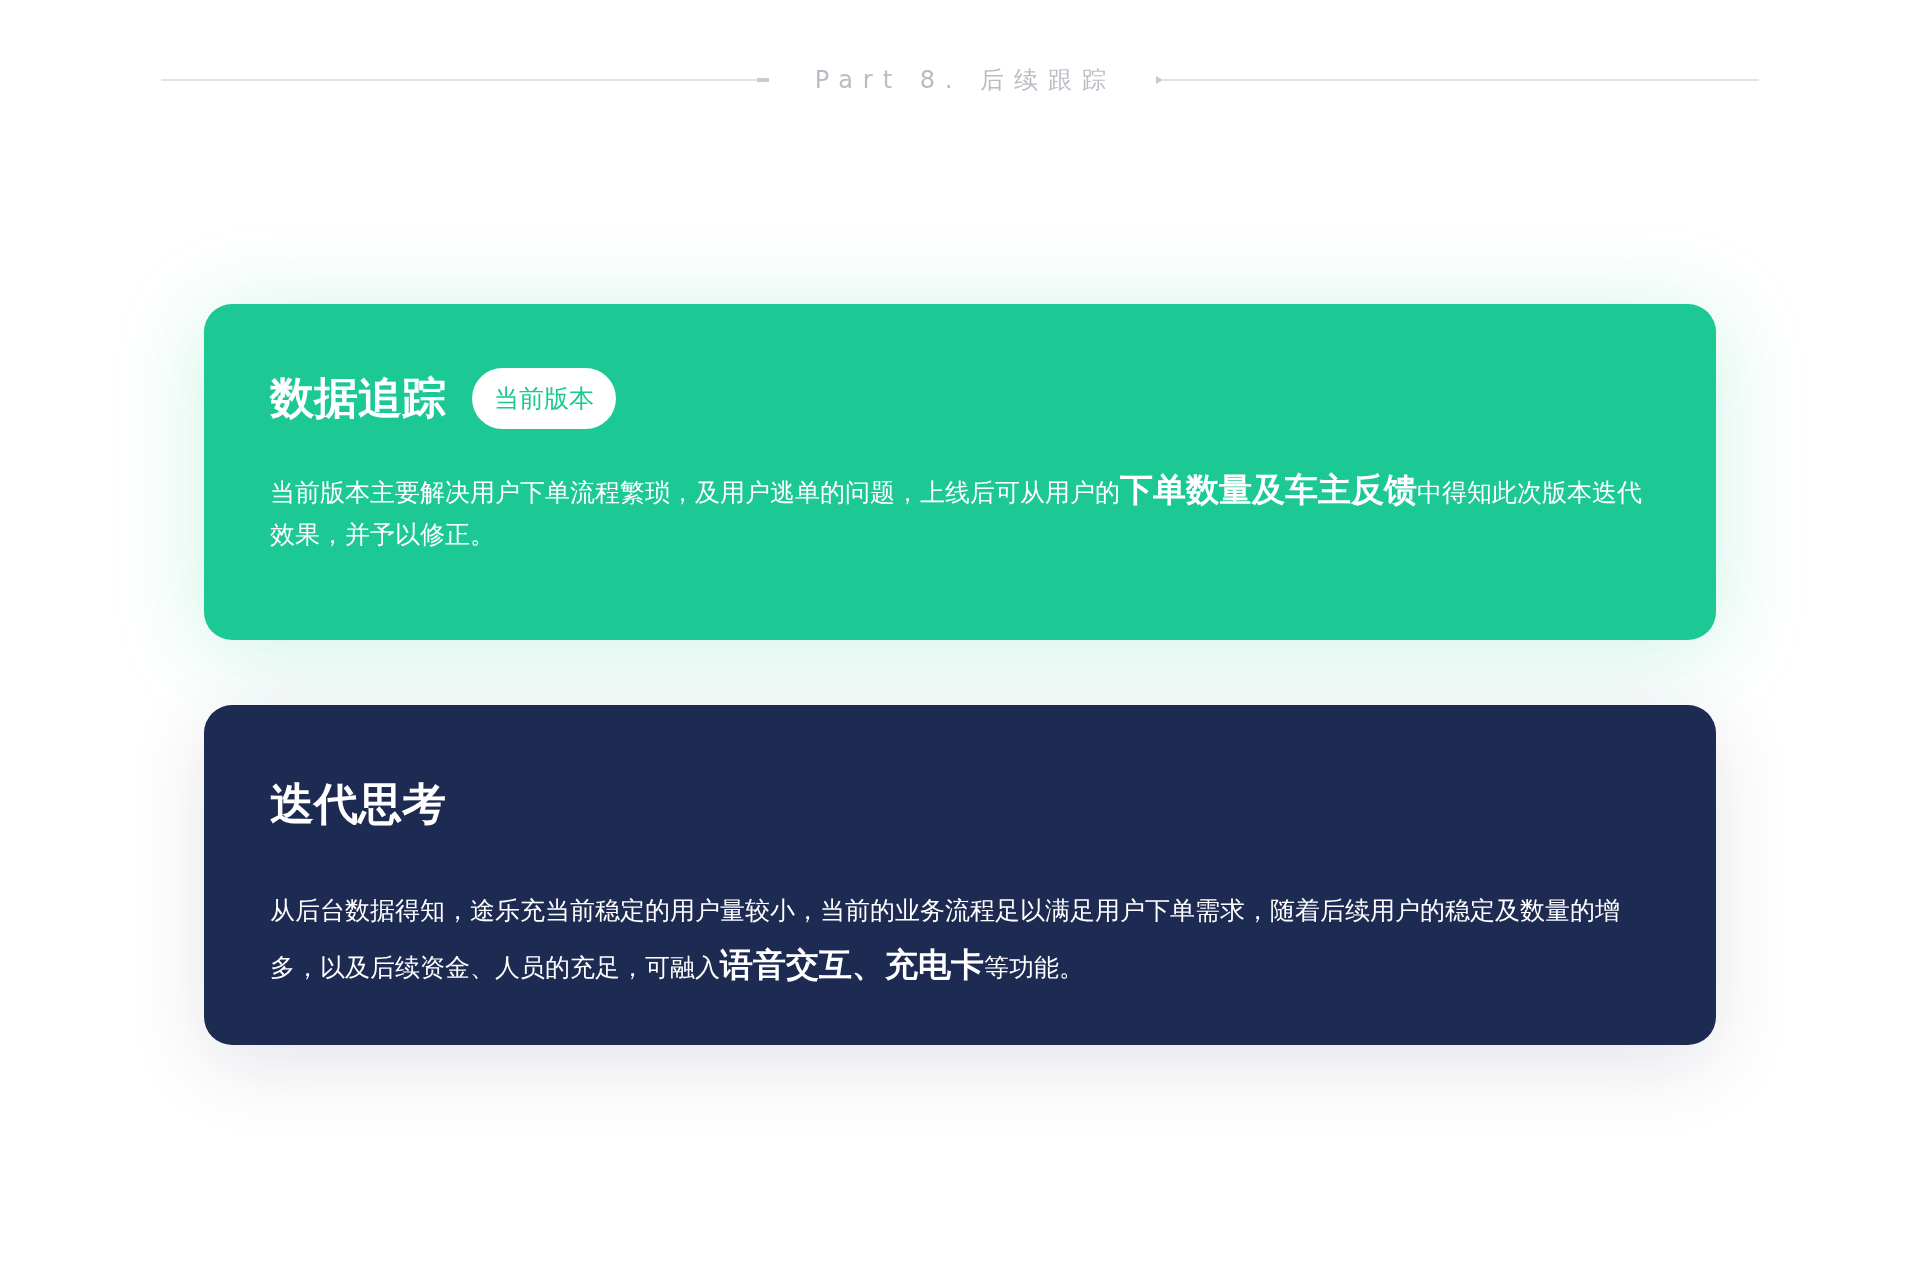 Image resolution: width=1920 pixels, height=1280 pixels. Describe the element at coordinates (965, 80) in the screenshot. I see `section-title: Part 8. 后续跟踪` at that location.